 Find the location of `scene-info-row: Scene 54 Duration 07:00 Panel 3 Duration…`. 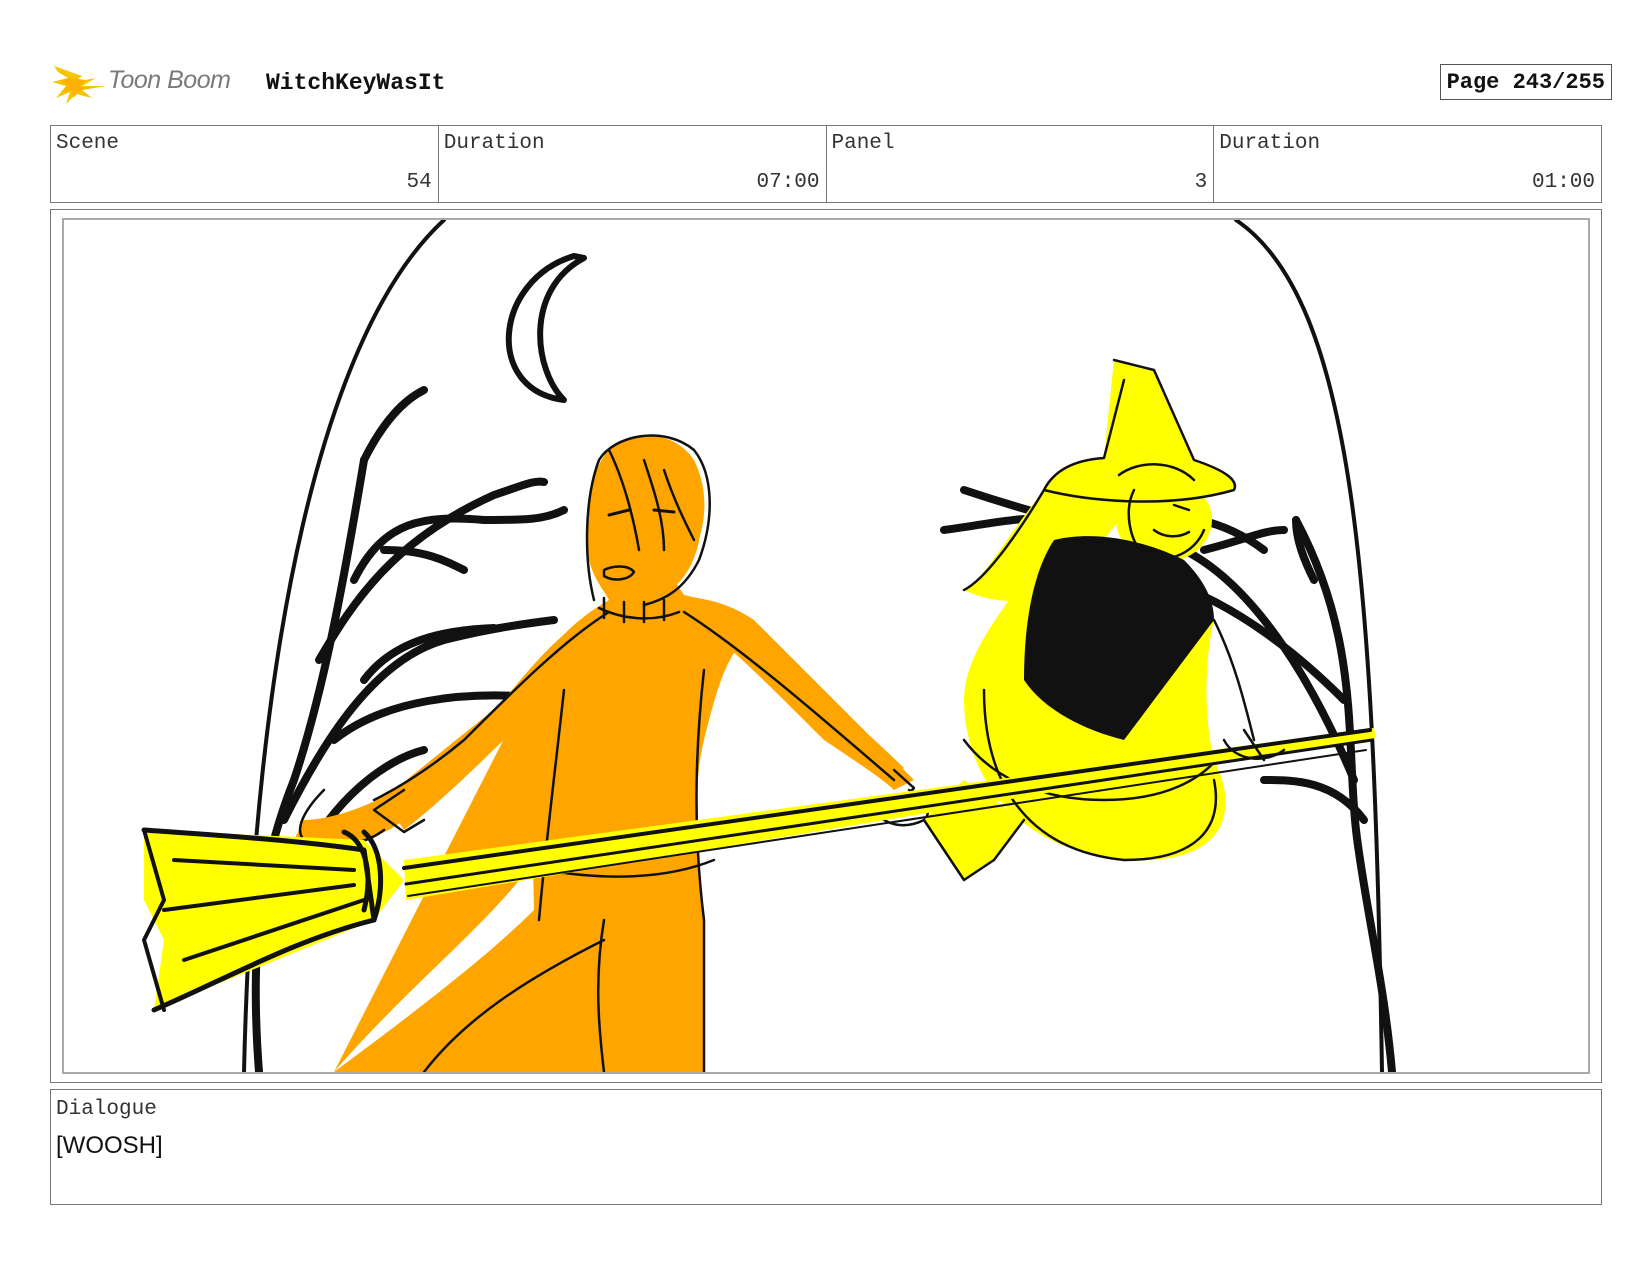

scene-info-row: Scene 54 Duration 07:00 Panel 3 Duration… is located at coordinates (826, 164).